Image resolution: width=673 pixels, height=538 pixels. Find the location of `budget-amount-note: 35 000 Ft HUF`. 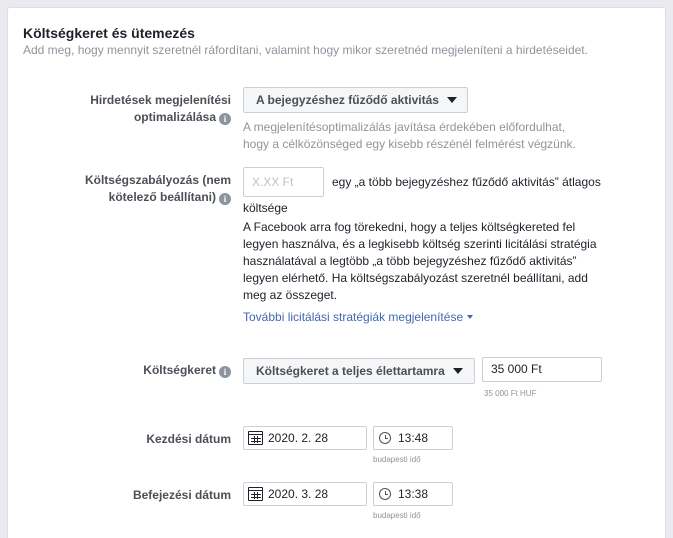

budget-amount-note: 35 000 Ft HUF is located at coordinates (510, 393).